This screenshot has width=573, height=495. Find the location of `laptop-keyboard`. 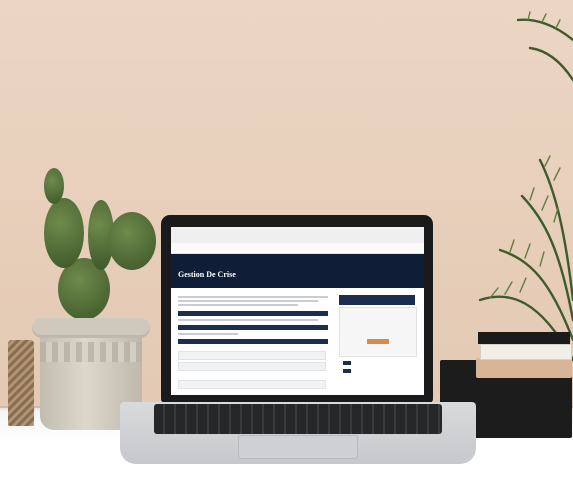

laptop-keyboard is located at coordinates (298, 419).